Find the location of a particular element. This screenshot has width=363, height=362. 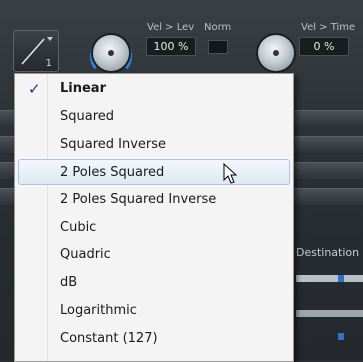

menu-item-linear: ✓ Linear is located at coordinates (154, 89).